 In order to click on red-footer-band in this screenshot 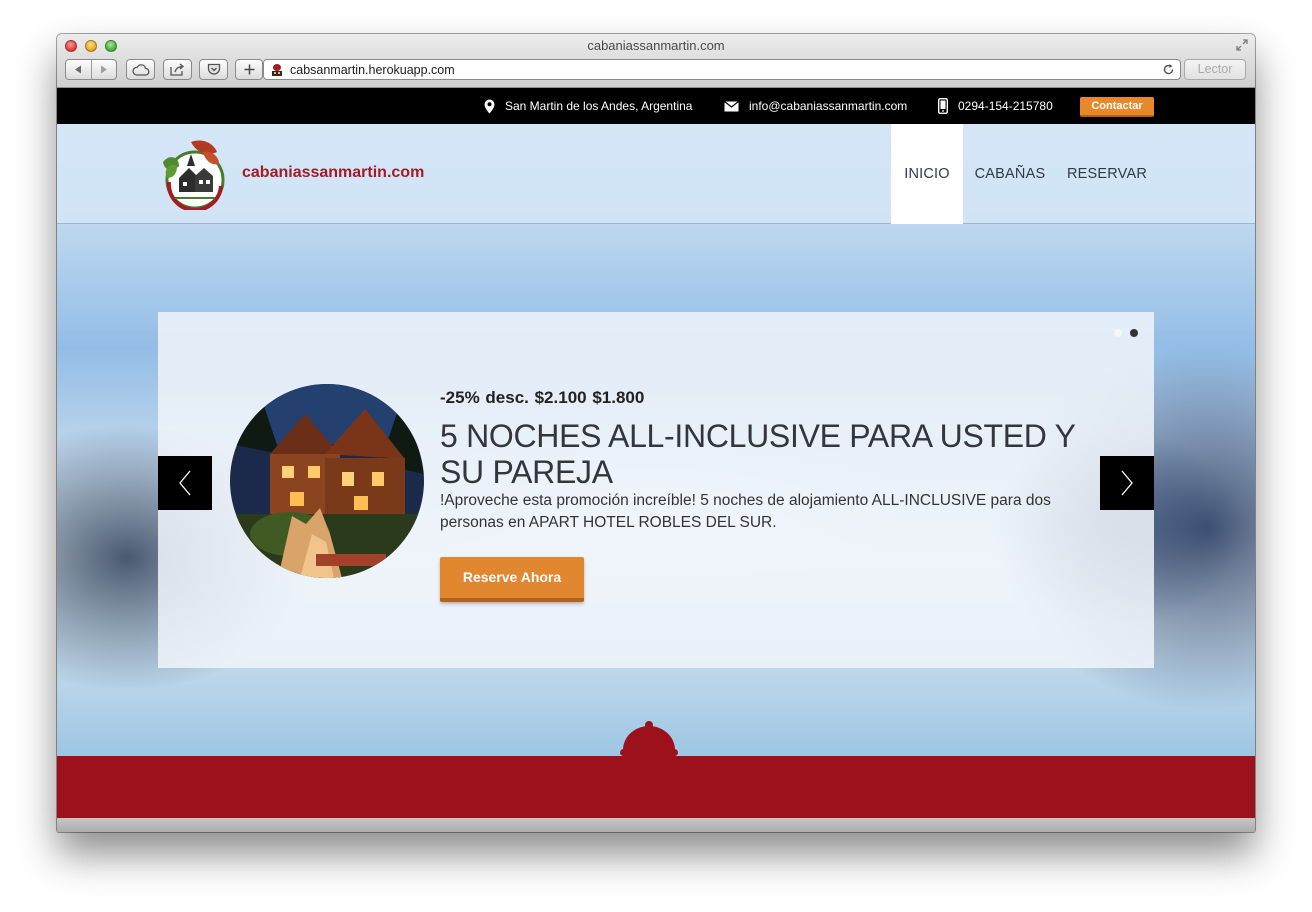, I will do `click(656, 787)`.